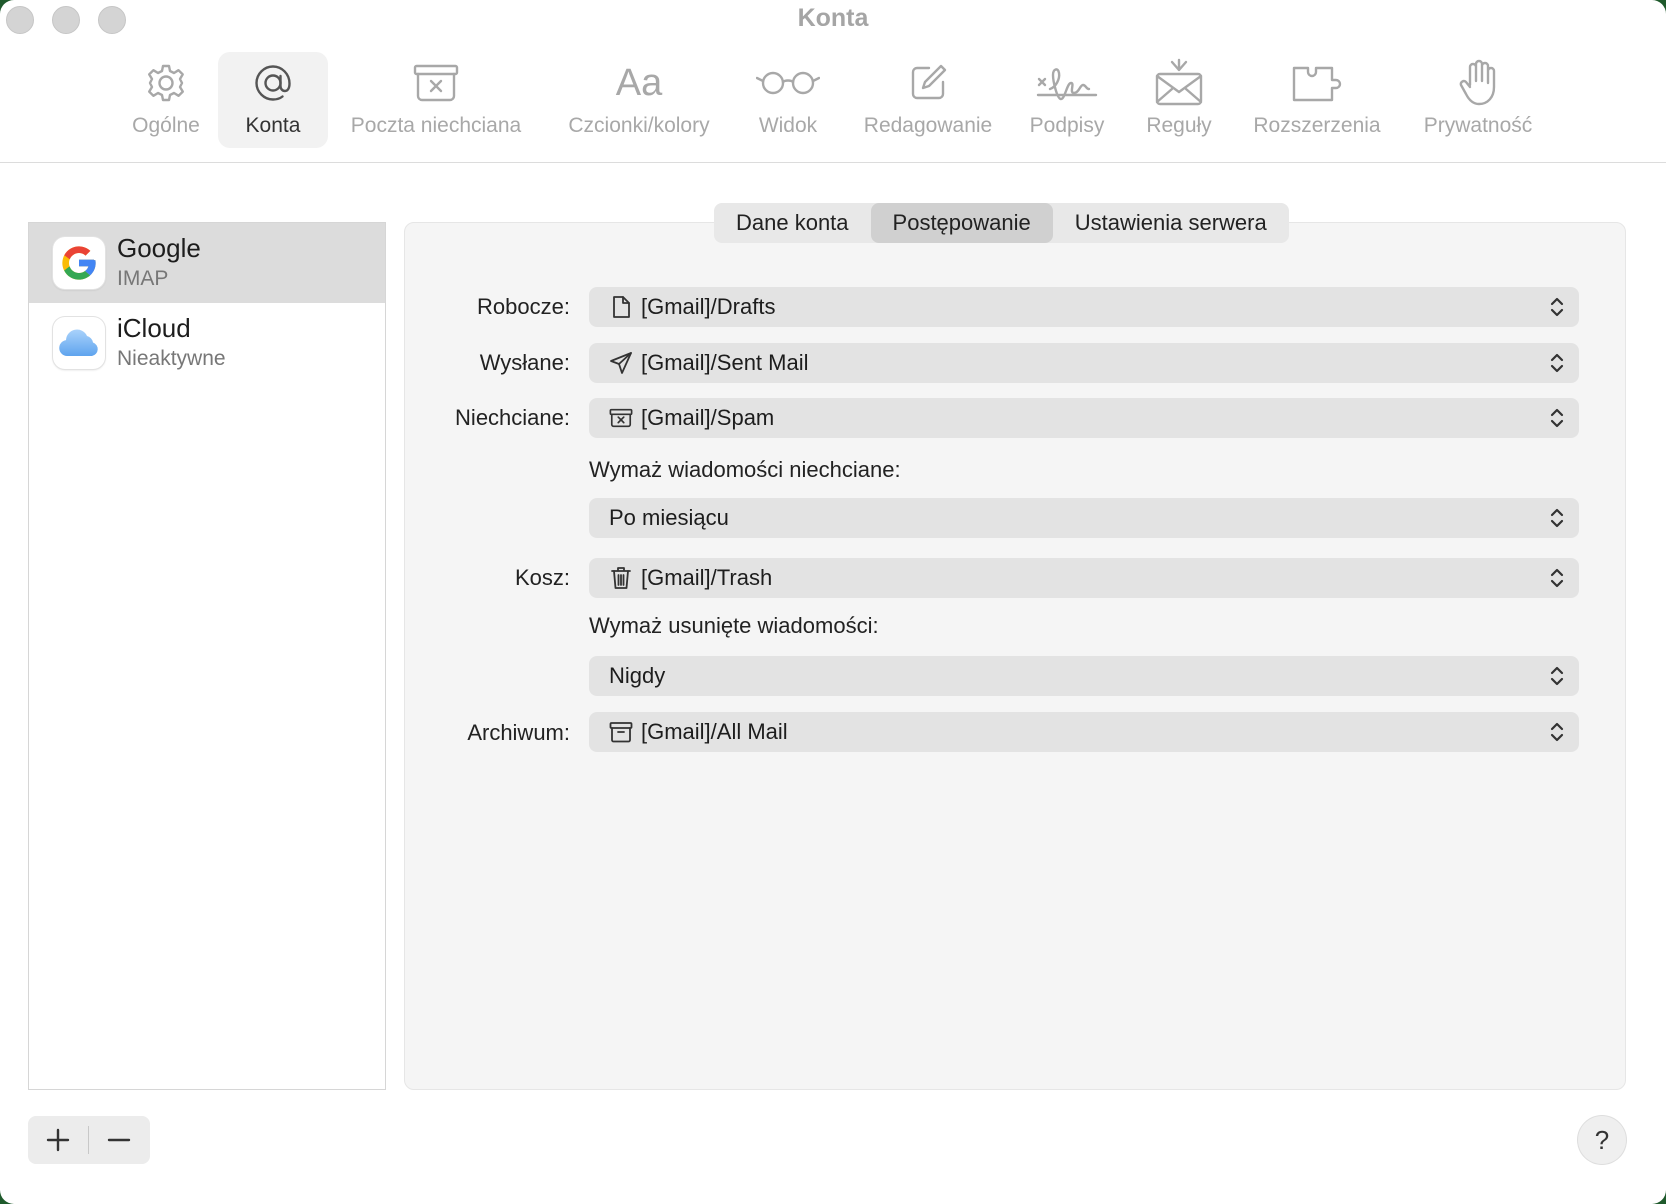 The width and height of the screenshot is (1666, 1204). I want to click on account-item-google: Google IMAP, so click(207, 263).